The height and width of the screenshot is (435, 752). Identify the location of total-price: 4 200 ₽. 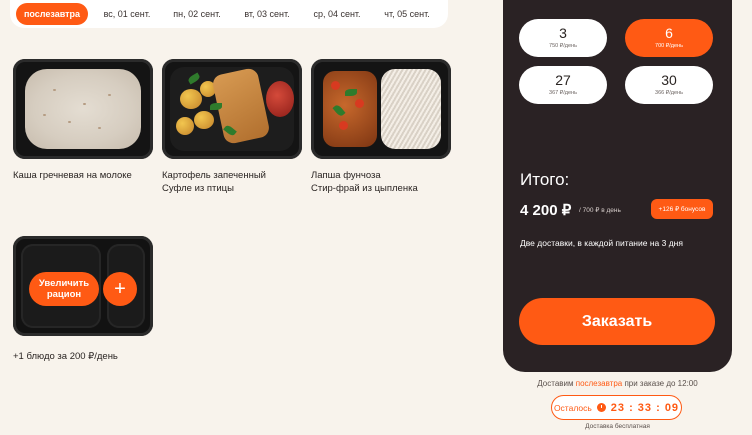
(546, 210).